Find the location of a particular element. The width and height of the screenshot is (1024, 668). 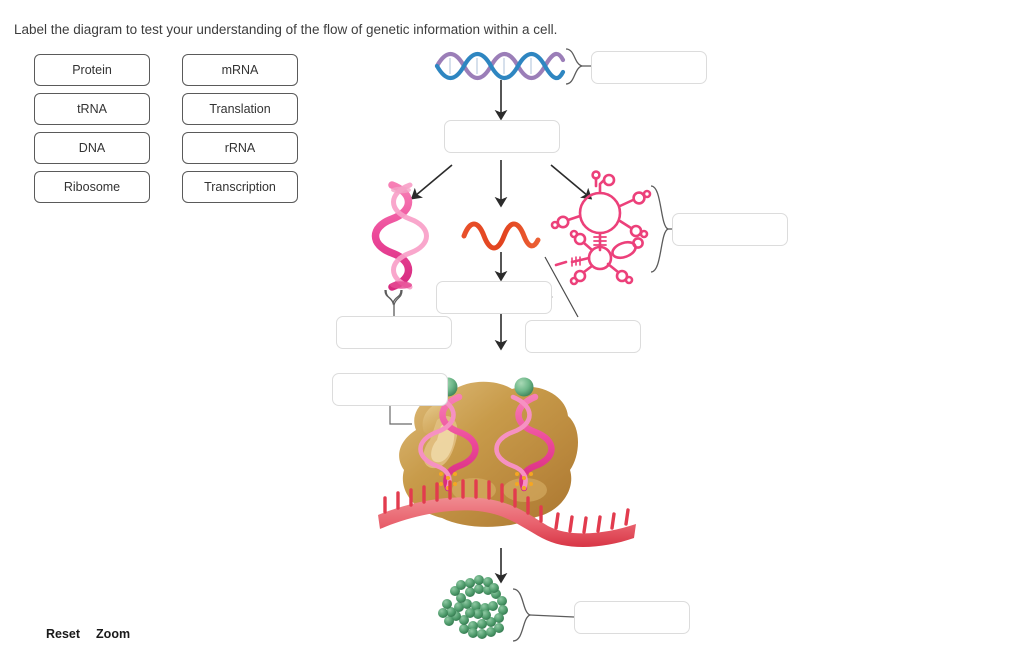

arrow-to-rrna is located at coordinates (431, 182).